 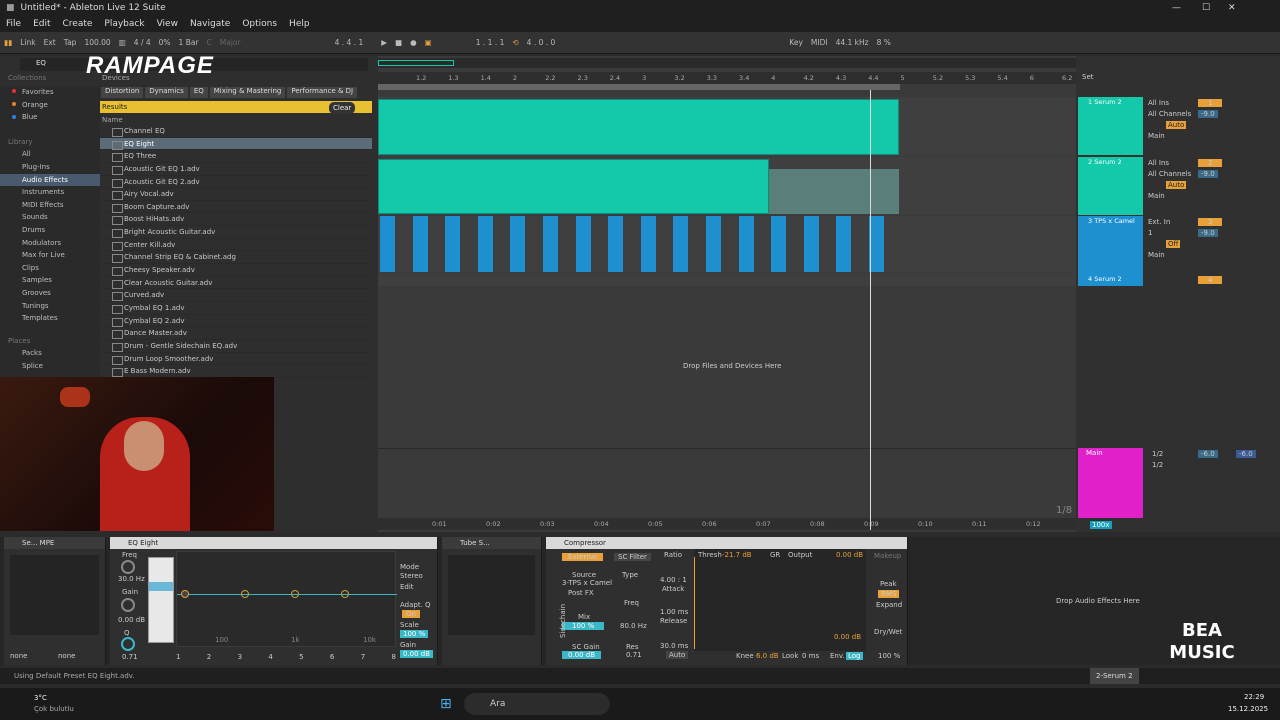 What do you see at coordinates (209, 658) in the screenshot?
I see `band-selector: 2` at bounding box center [209, 658].